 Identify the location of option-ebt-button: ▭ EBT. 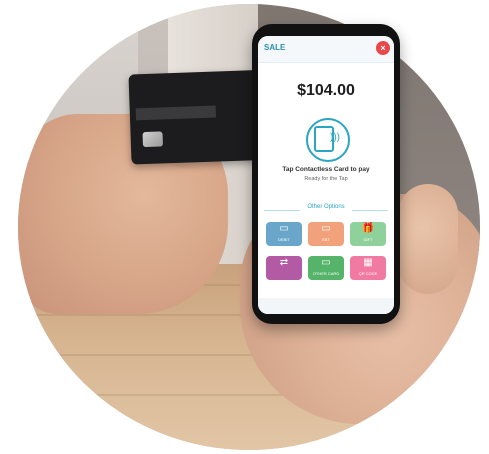
(326, 234).